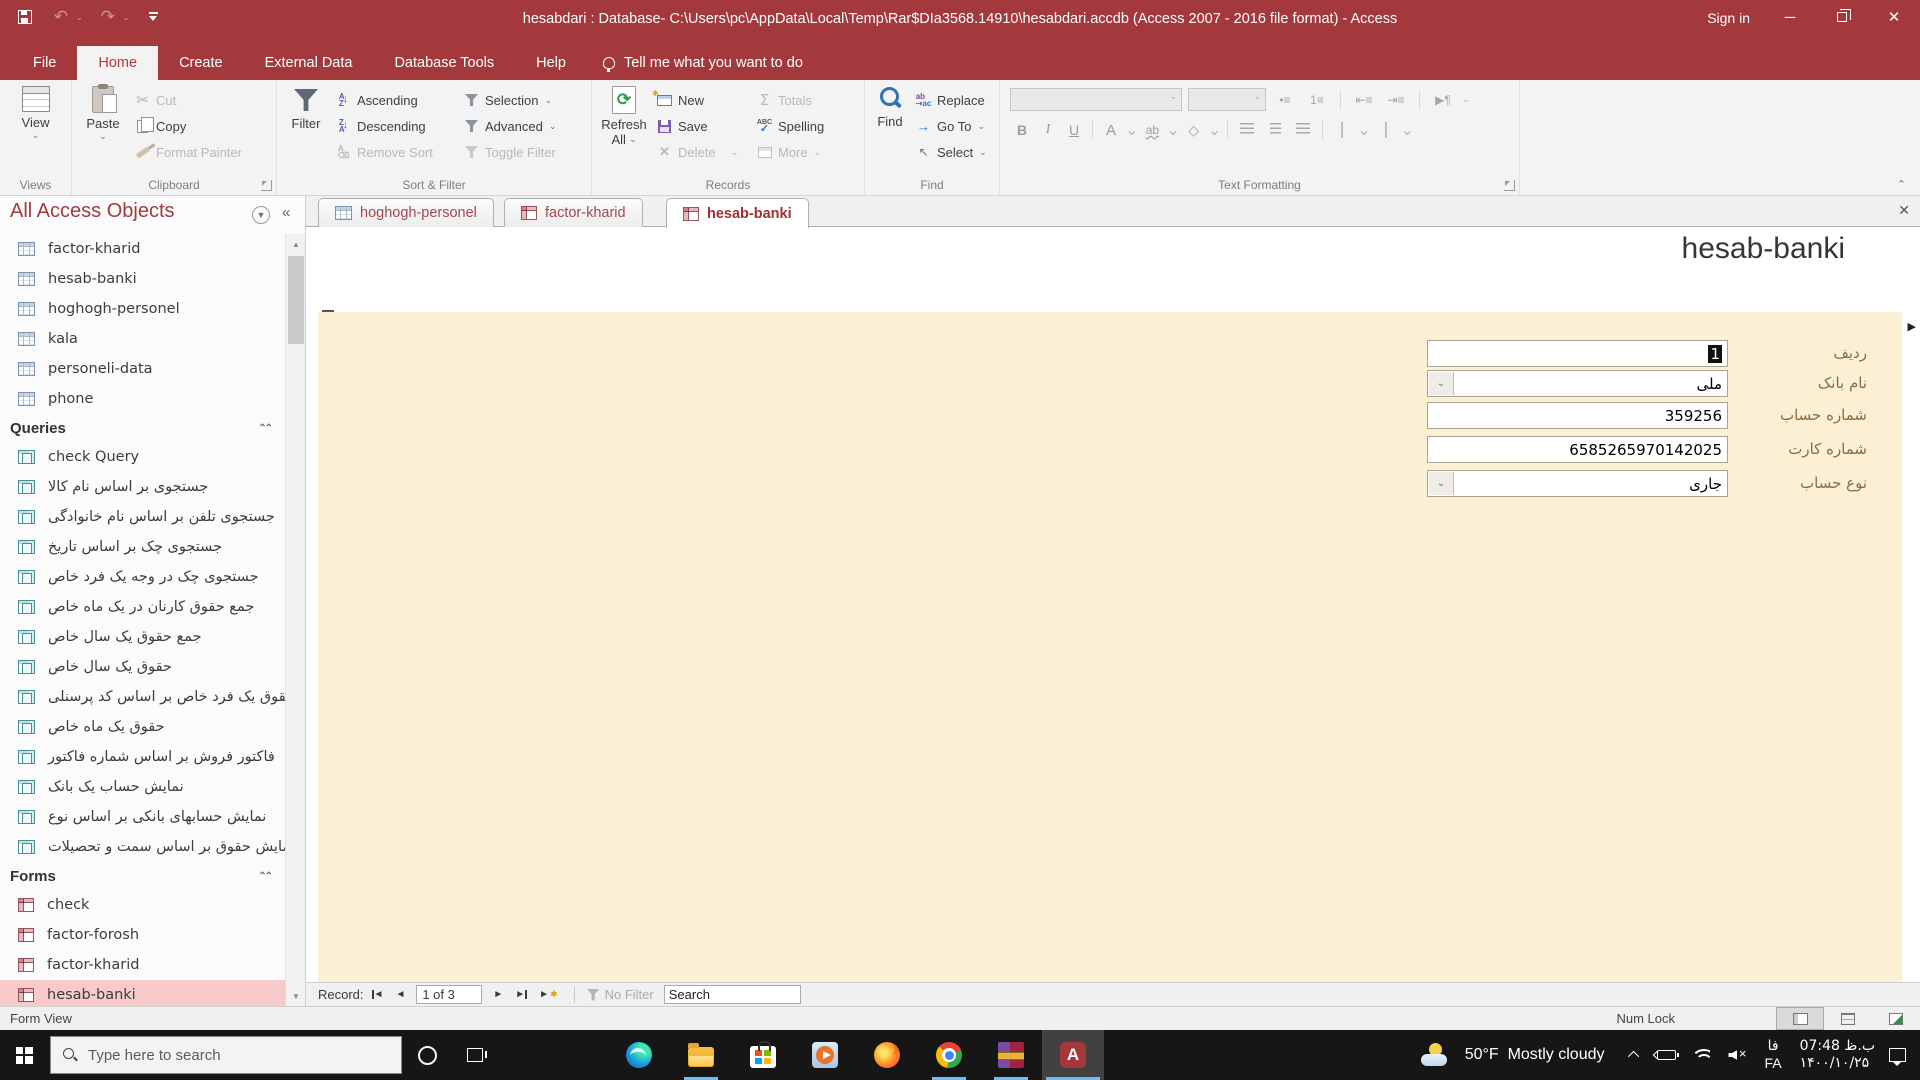 The width and height of the screenshot is (1920, 1080). What do you see at coordinates (475, 1055) in the screenshot?
I see `task-view-button` at bounding box center [475, 1055].